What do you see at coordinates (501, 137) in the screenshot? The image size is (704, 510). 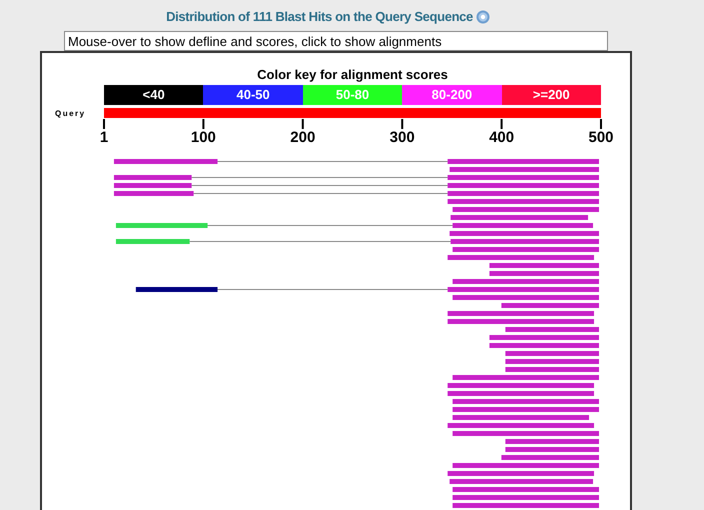 I see `axis-label: 400` at bounding box center [501, 137].